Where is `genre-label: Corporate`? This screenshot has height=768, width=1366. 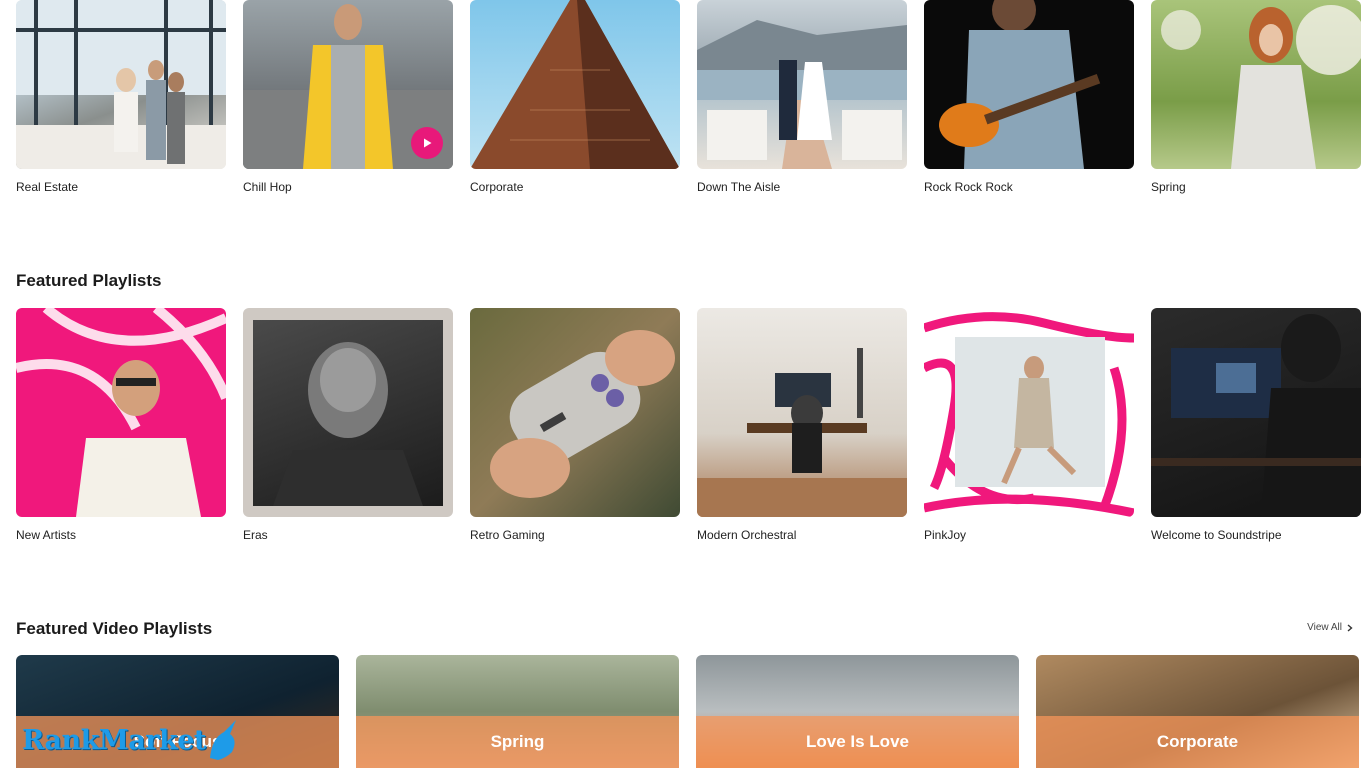 genre-label: Corporate is located at coordinates (575, 187).